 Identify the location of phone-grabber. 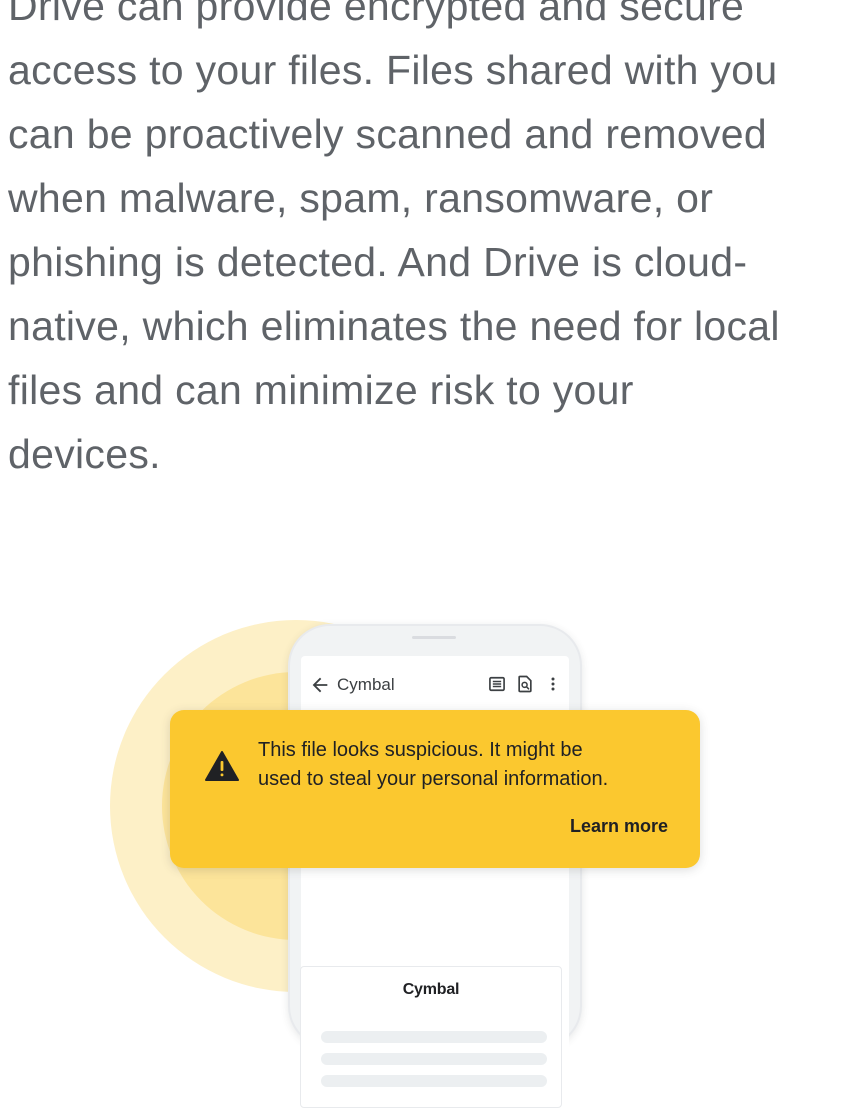
(434, 637).